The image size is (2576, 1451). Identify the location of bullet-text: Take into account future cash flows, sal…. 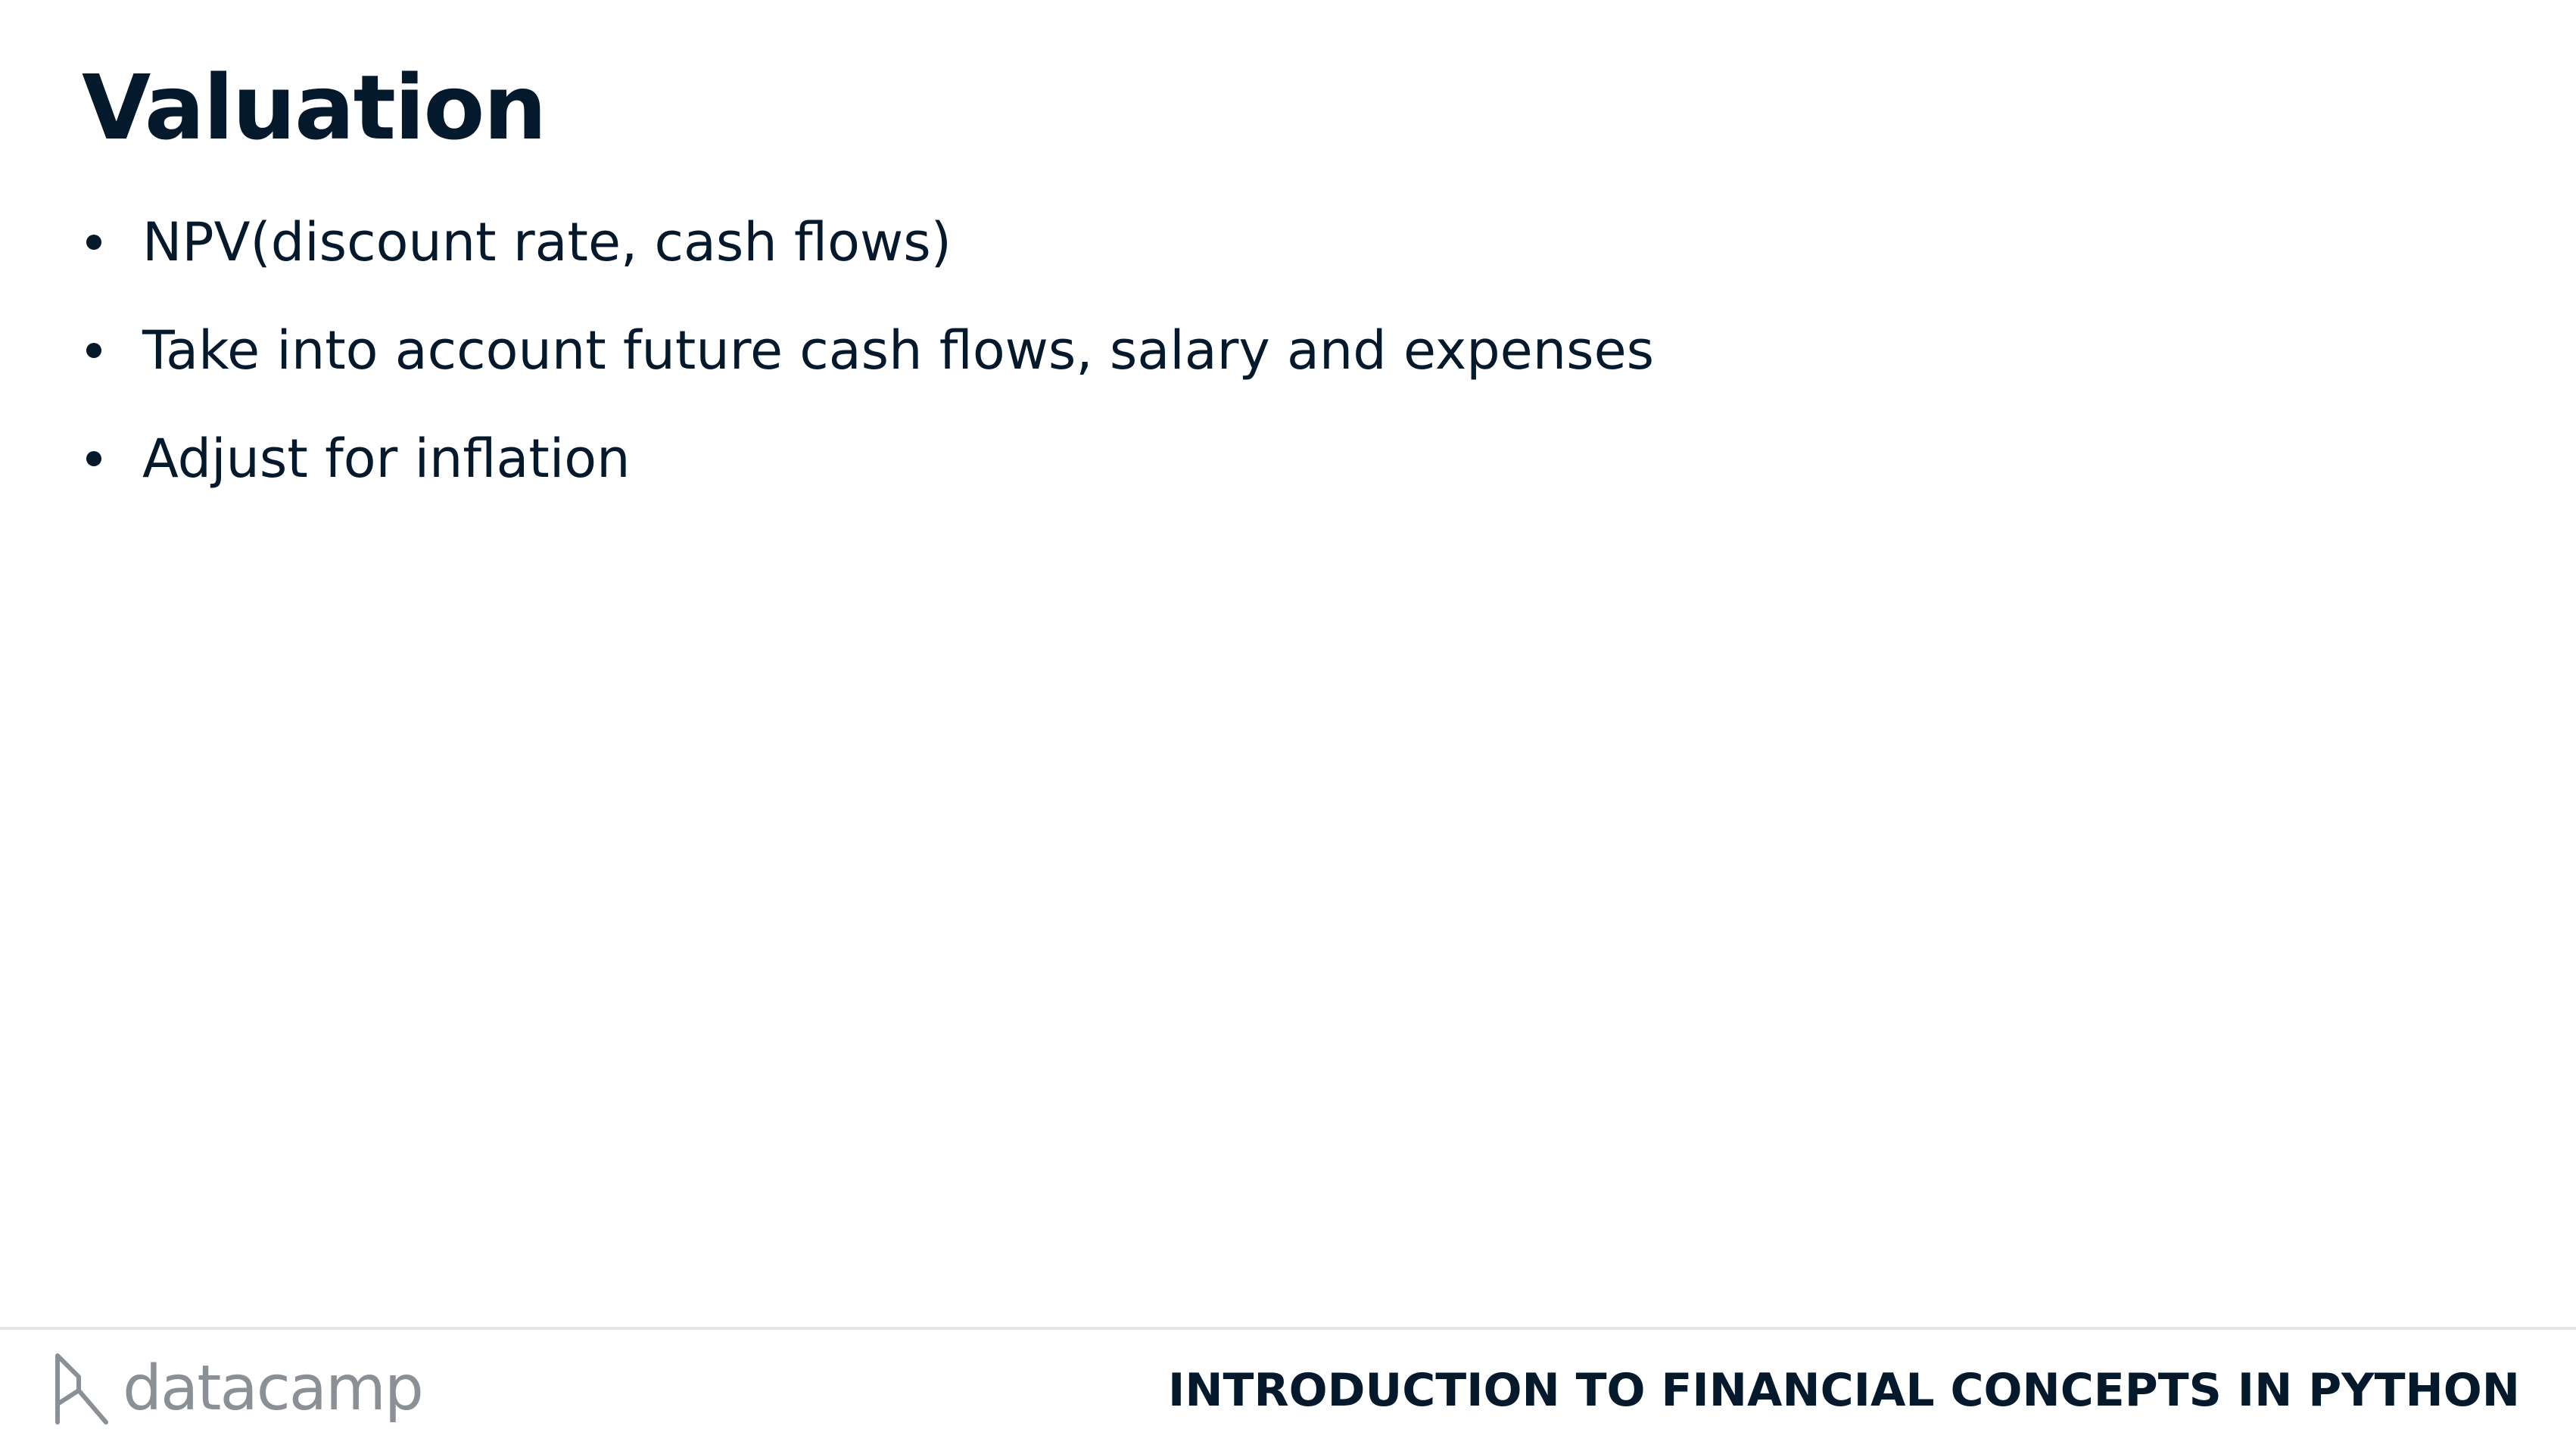
(898, 350).